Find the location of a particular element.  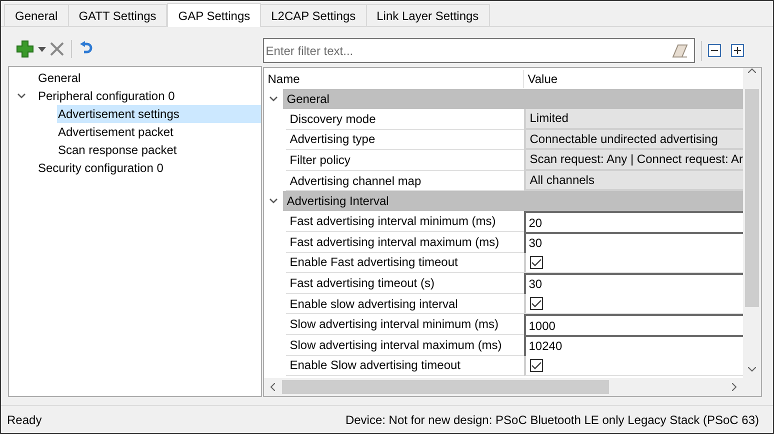

property-name: Filter policy is located at coordinates (405, 160).